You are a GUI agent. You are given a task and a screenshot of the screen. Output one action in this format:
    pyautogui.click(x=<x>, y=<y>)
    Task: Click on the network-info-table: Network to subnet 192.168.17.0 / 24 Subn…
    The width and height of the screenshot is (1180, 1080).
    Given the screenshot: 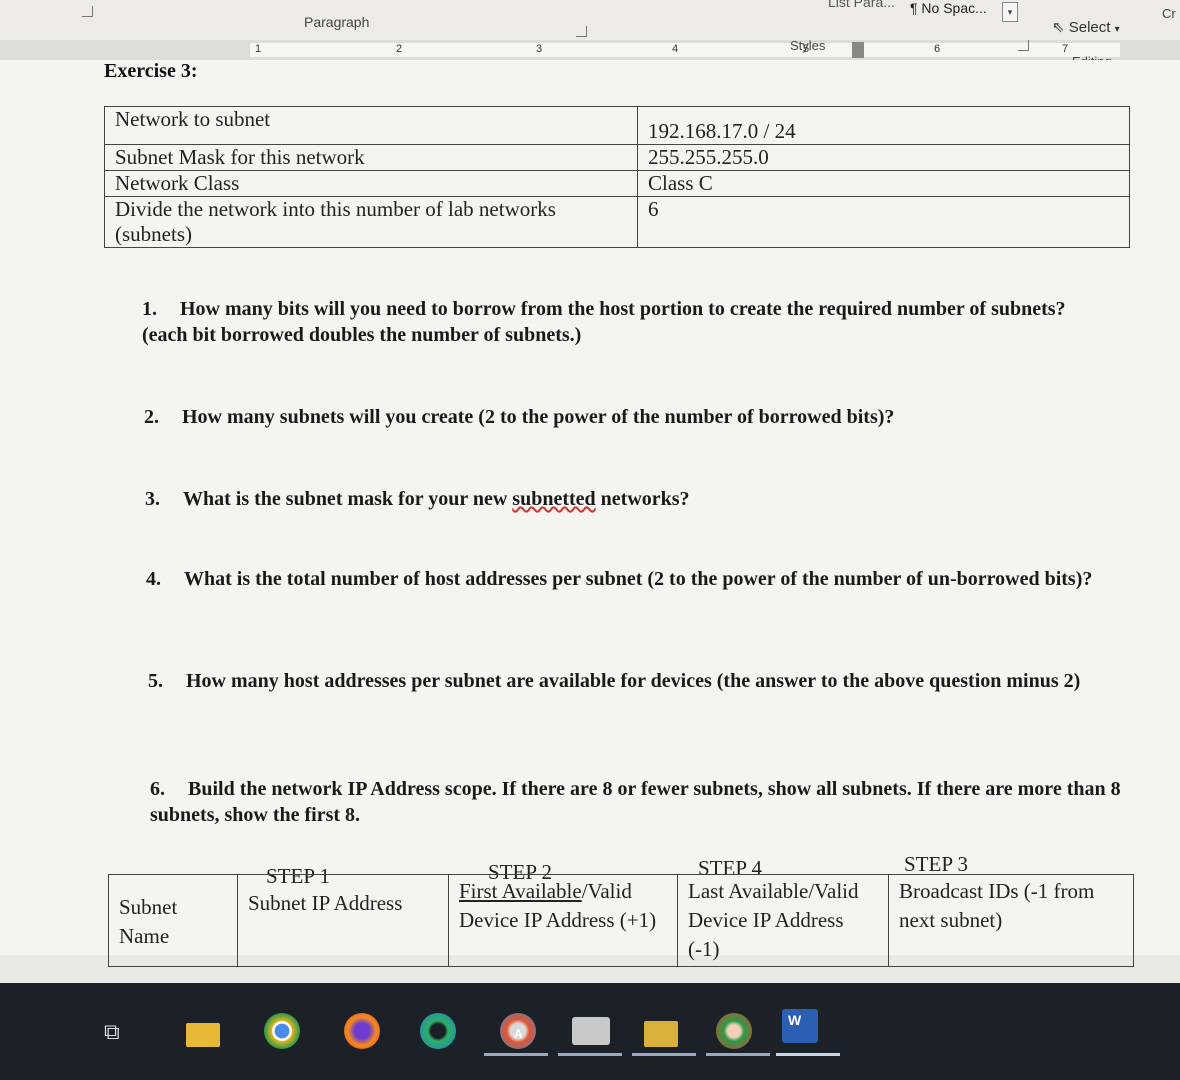 What is the action you would take?
    pyautogui.click(x=617, y=177)
    